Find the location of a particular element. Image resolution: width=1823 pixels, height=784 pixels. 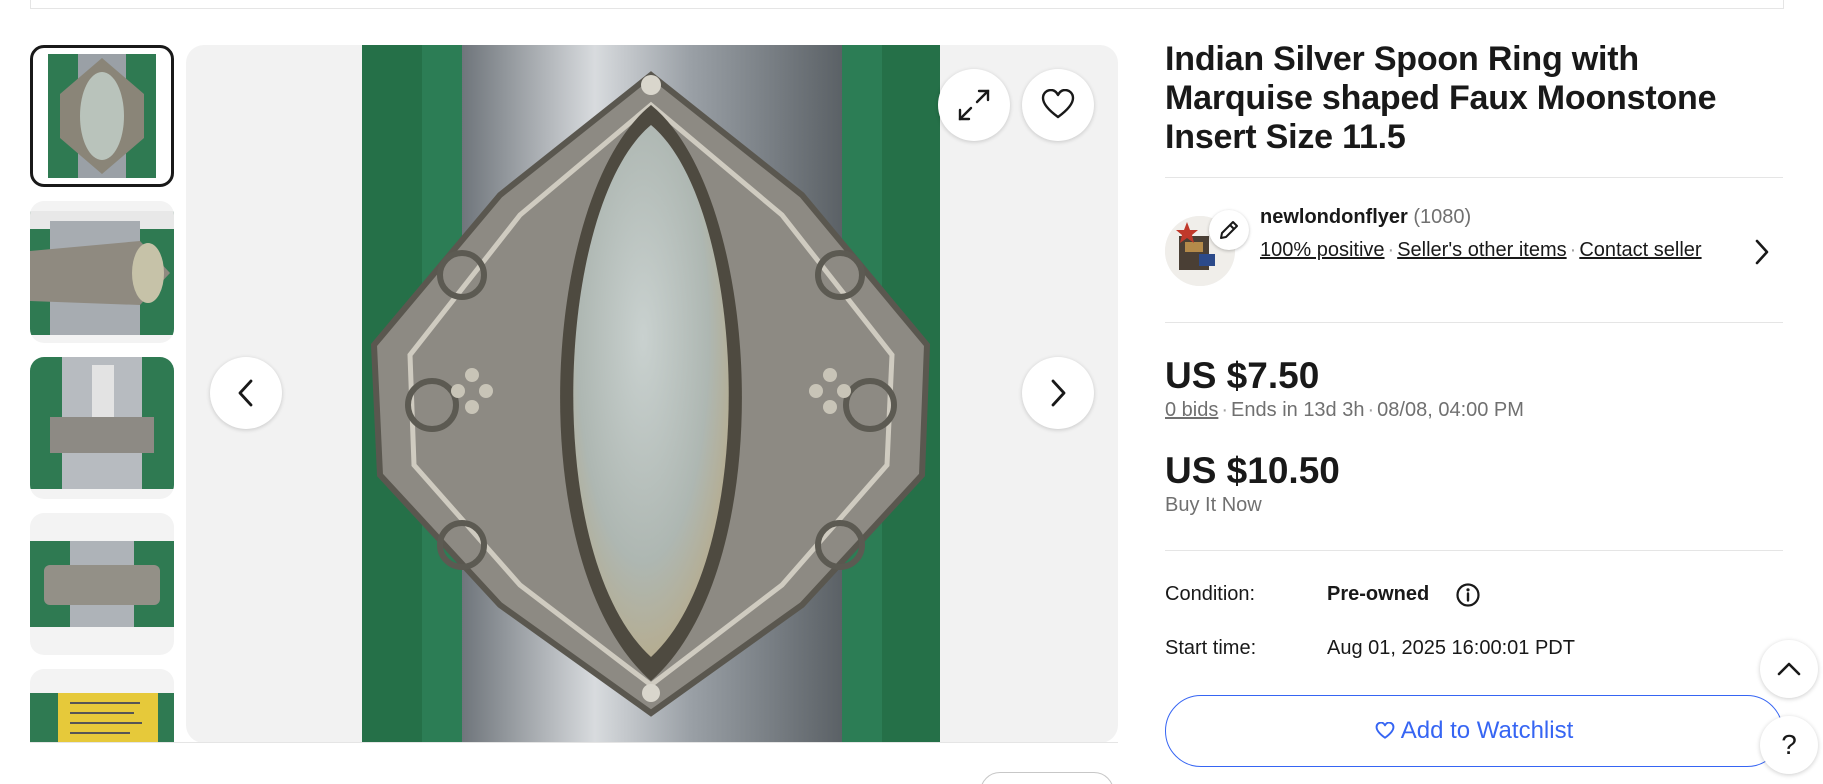

pencil-icon is located at coordinates (1229, 230).